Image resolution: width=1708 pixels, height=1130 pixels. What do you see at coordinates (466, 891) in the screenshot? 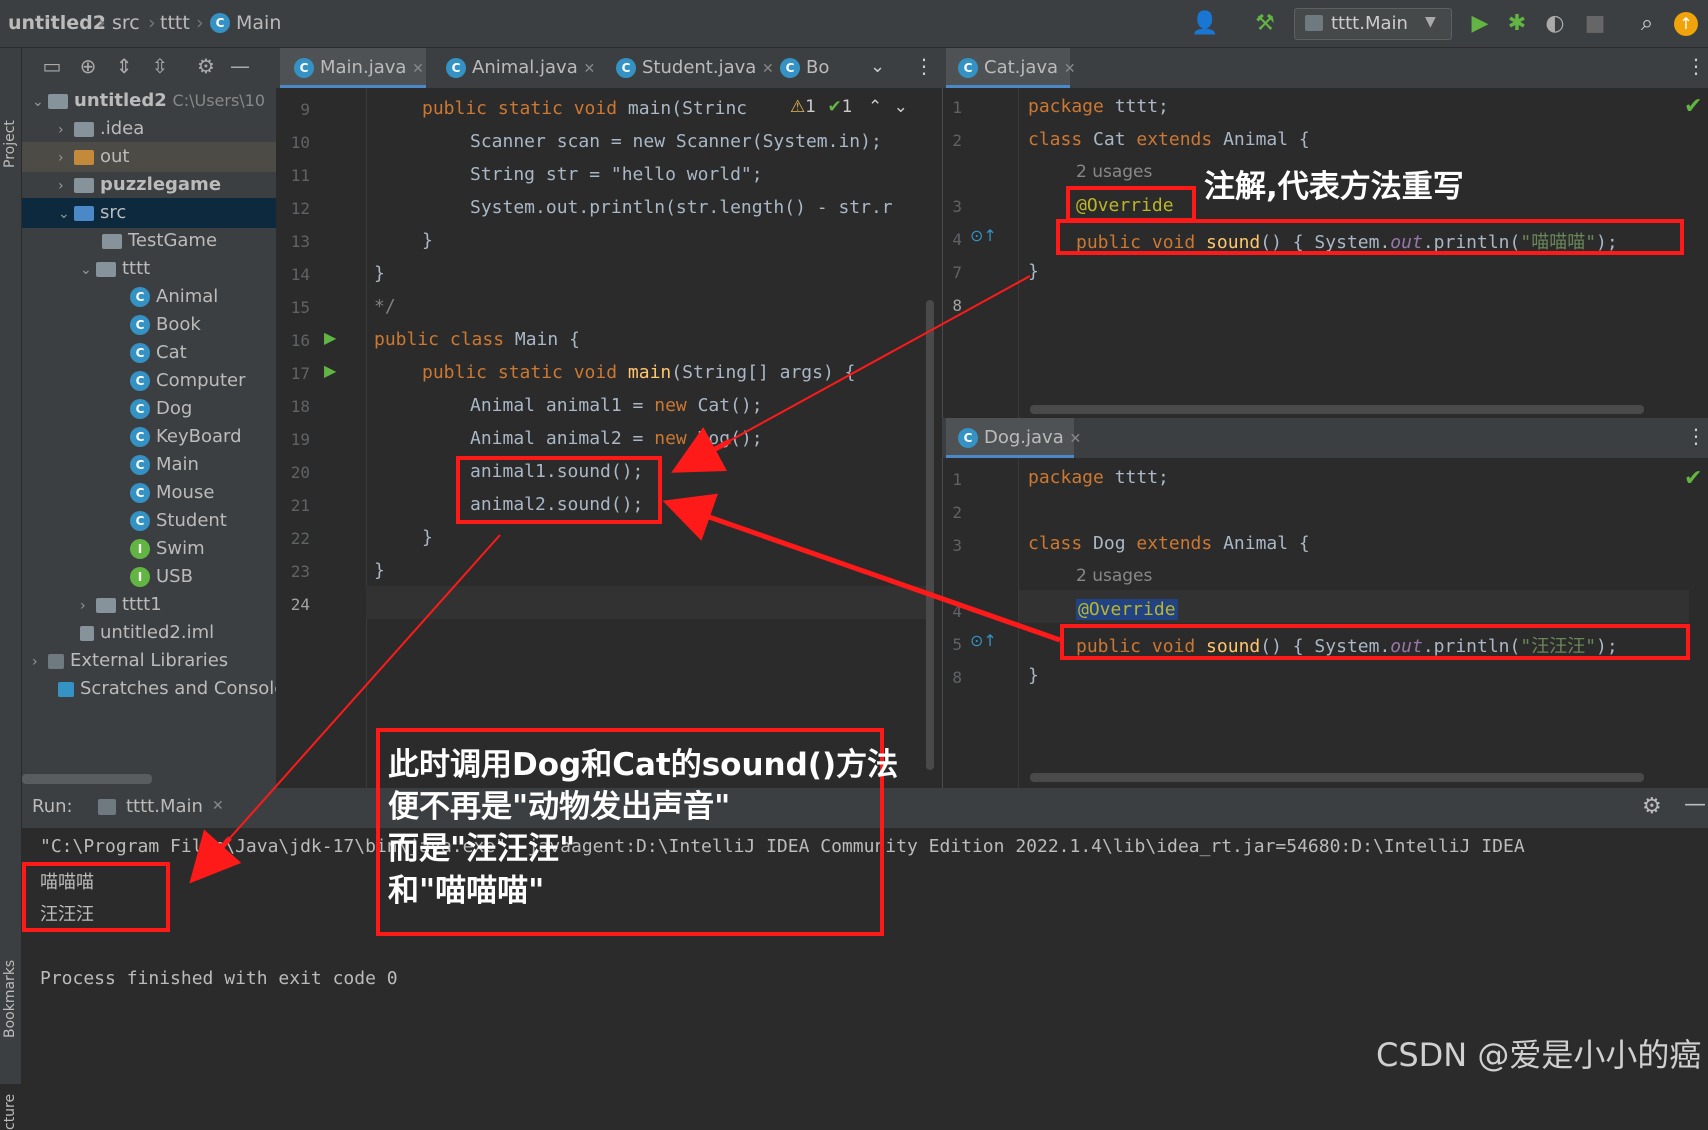
I see `explanation-line-4: 和"喵喵喵"` at bounding box center [466, 891].